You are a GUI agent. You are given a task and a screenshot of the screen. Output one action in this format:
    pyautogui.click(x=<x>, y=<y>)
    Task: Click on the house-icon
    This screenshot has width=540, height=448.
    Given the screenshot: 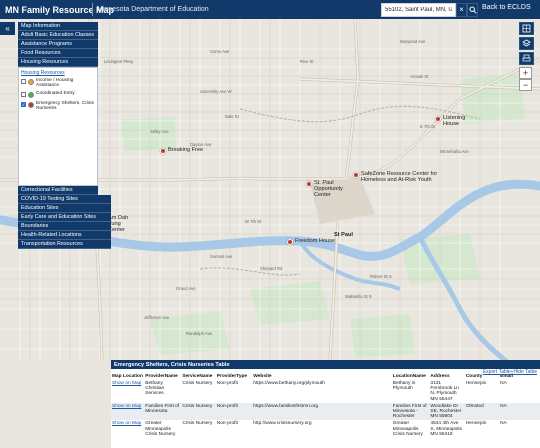 What is the action you would take?
    pyautogui.click(x=31, y=82)
    